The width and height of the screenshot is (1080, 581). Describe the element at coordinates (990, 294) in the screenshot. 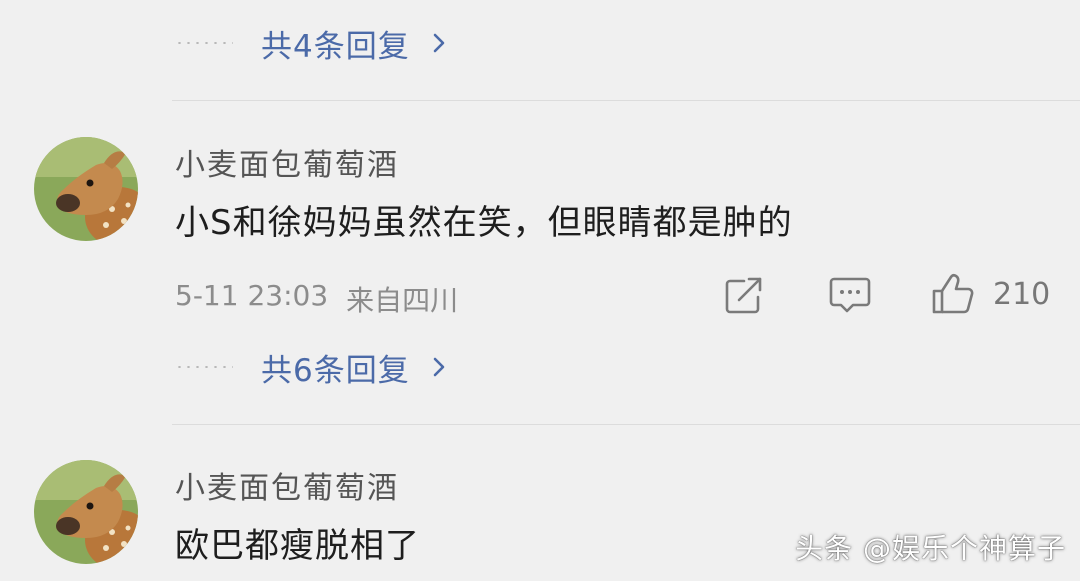

I see `like-button: 210` at that location.